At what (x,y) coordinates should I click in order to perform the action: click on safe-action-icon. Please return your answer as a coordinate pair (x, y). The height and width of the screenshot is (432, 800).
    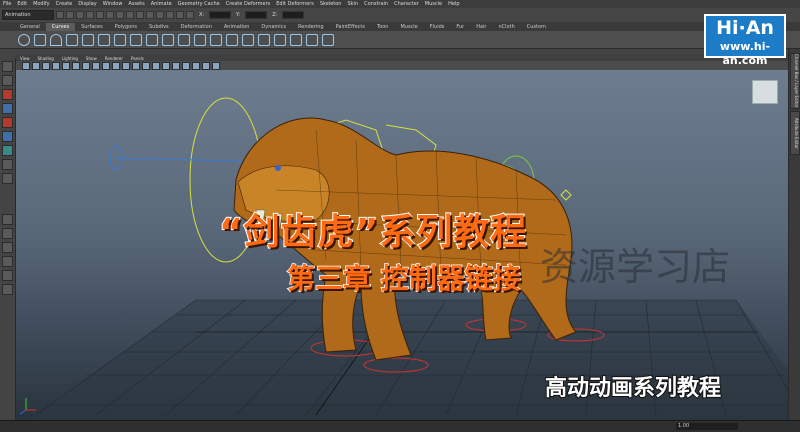
    Looking at the image, I should click on (116, 65).